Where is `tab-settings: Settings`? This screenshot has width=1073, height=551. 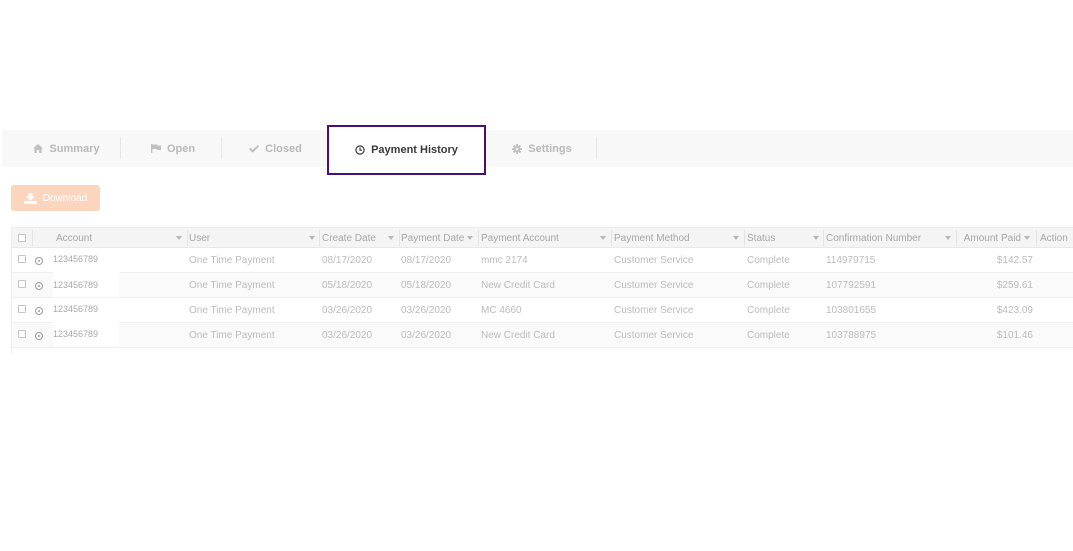
tab-settings: Settings is located at coordinates (542, 148).